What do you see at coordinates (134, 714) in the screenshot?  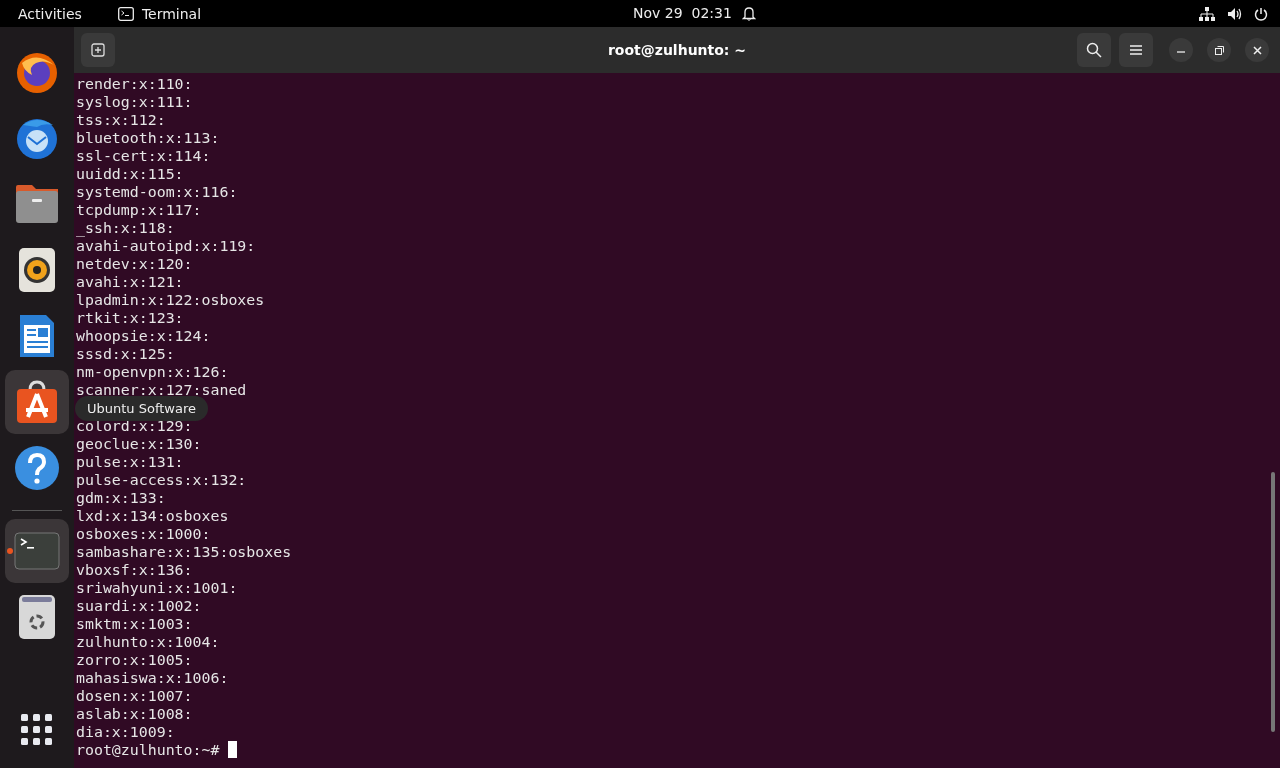 I see `terminal-line: aslab:x:1008:` at bounding box center [134, 714].